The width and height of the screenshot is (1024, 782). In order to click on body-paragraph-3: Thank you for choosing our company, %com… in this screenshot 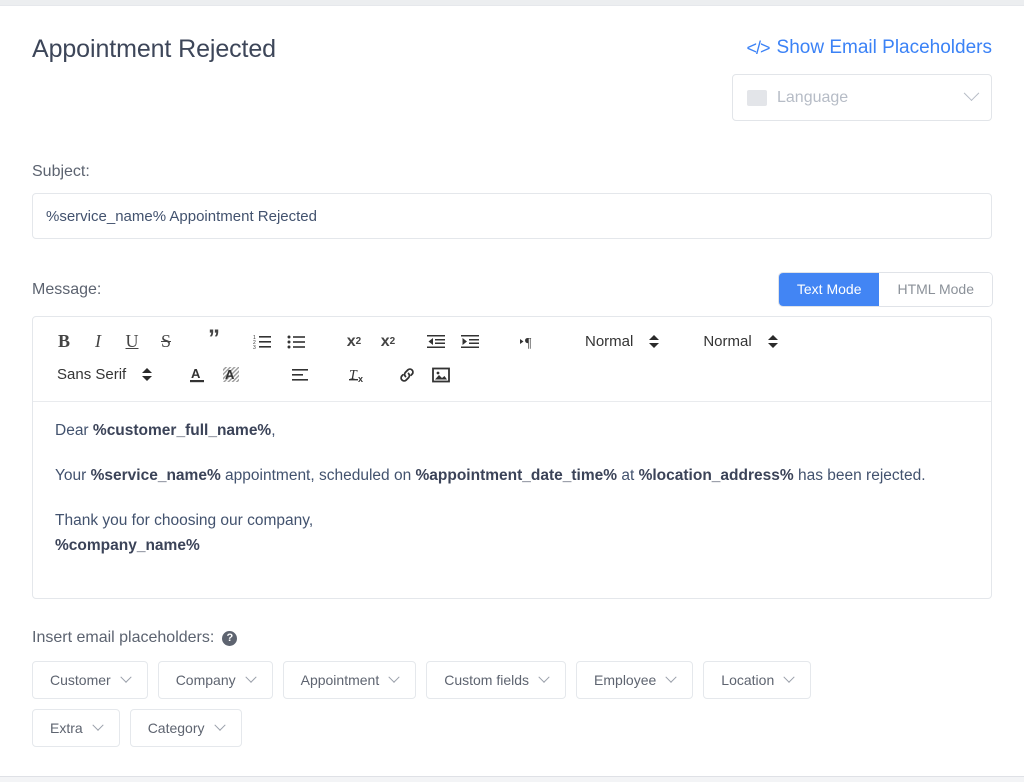, I will do `click(512, 533)`.